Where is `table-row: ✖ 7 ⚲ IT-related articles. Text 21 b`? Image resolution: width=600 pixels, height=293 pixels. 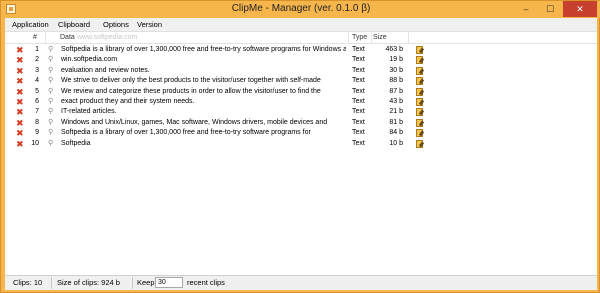
table-row: ✖ 7 ⚲ IT-related articles. Text 21 b is located at coordinates (301, 112).